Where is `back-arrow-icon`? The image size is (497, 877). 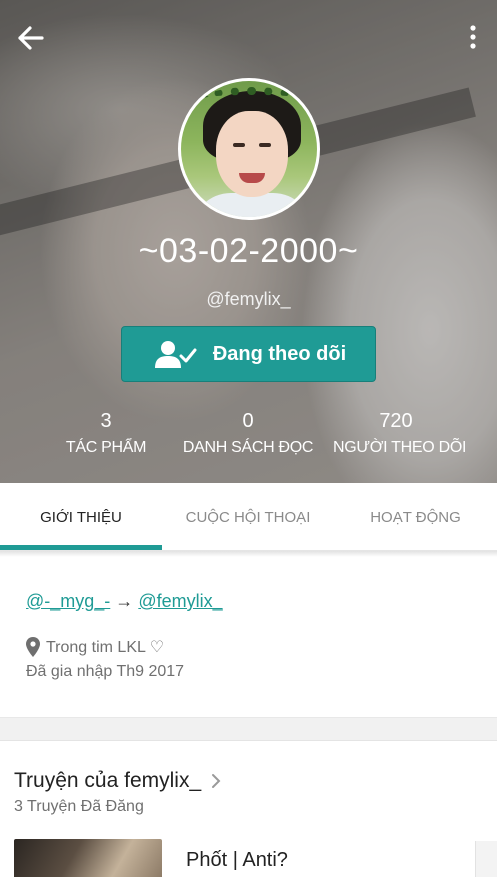 back-arrow-icon is located at coordinates (31, 38).